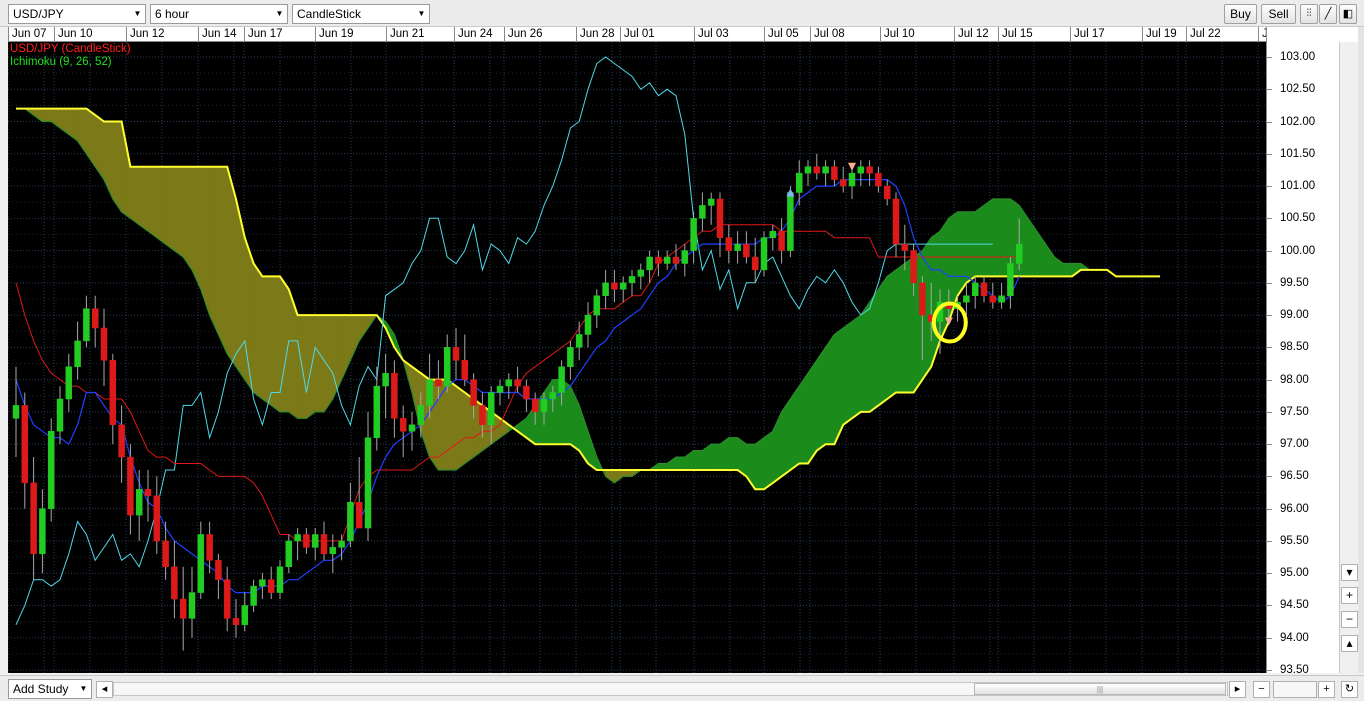  Describe the element at coordinates (1159, 34) in the screenshot. I see `date-tick-label: Jul 19` at that location.